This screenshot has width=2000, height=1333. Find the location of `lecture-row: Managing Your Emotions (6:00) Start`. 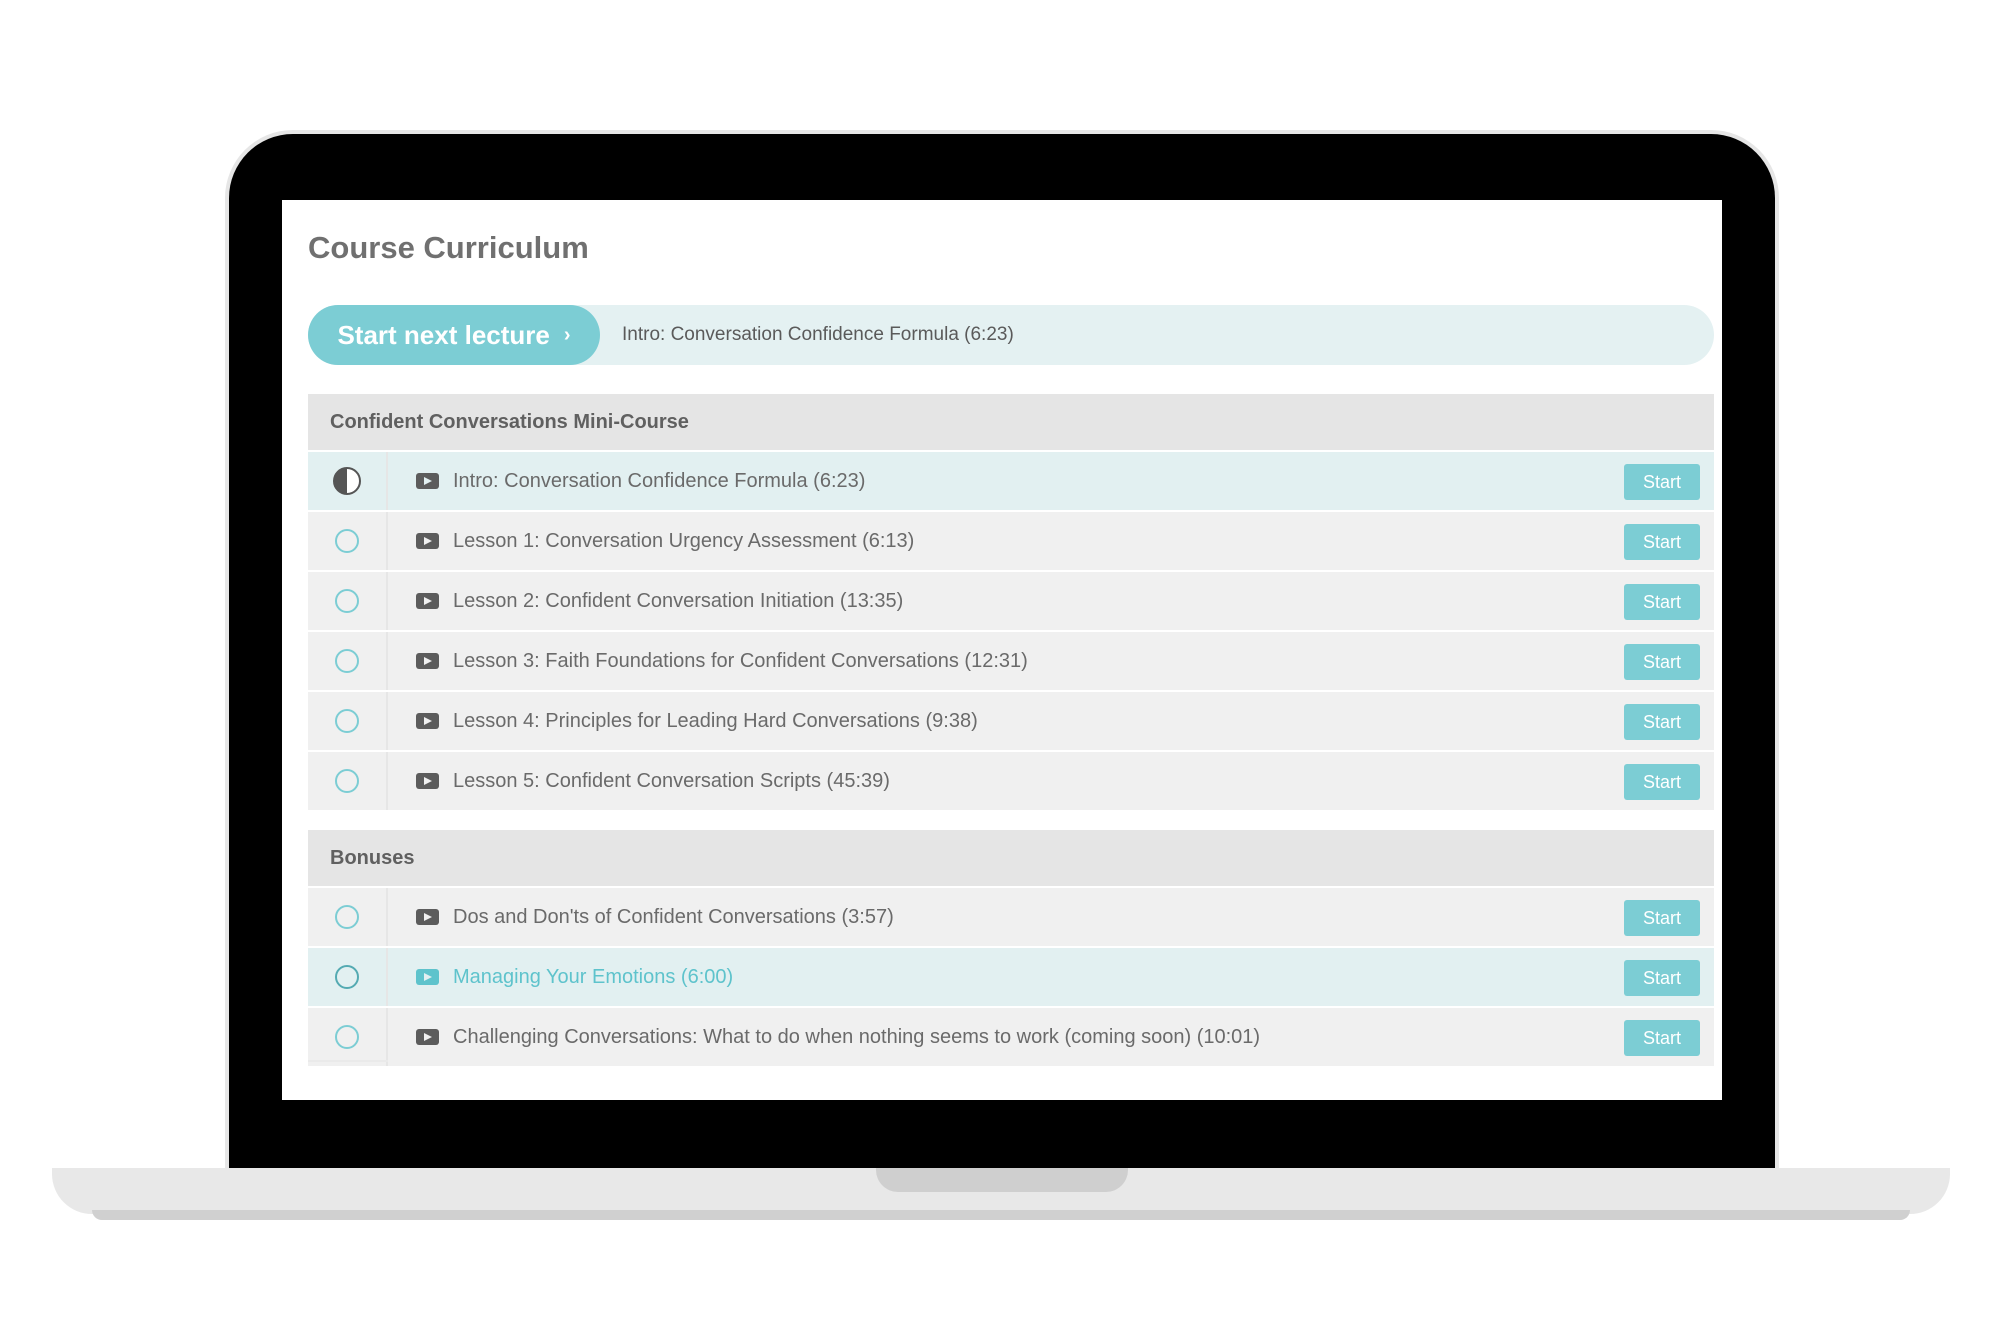

lecture-row: Managing Your Emotions (6:00) Start is located at coordinates (1011, 977).